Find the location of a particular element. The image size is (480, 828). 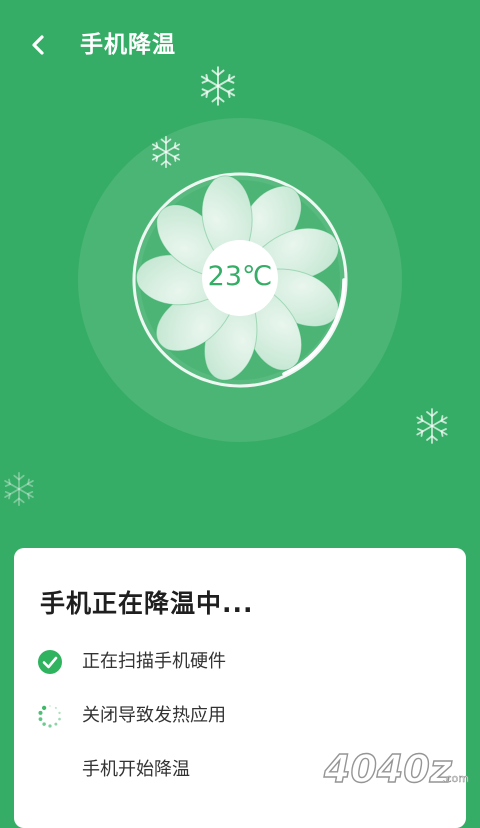

loading-spinner-icon is located at coordinates (50, 716).